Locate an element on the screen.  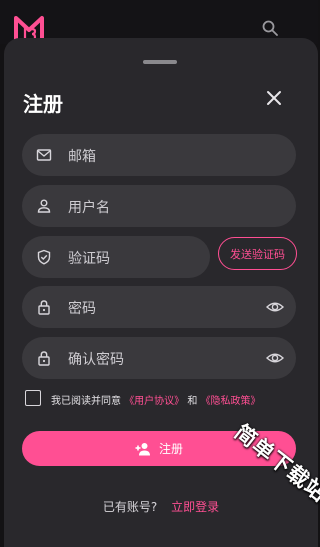
email-placeholder: 邮箱 is located at coordinates (82, 157).